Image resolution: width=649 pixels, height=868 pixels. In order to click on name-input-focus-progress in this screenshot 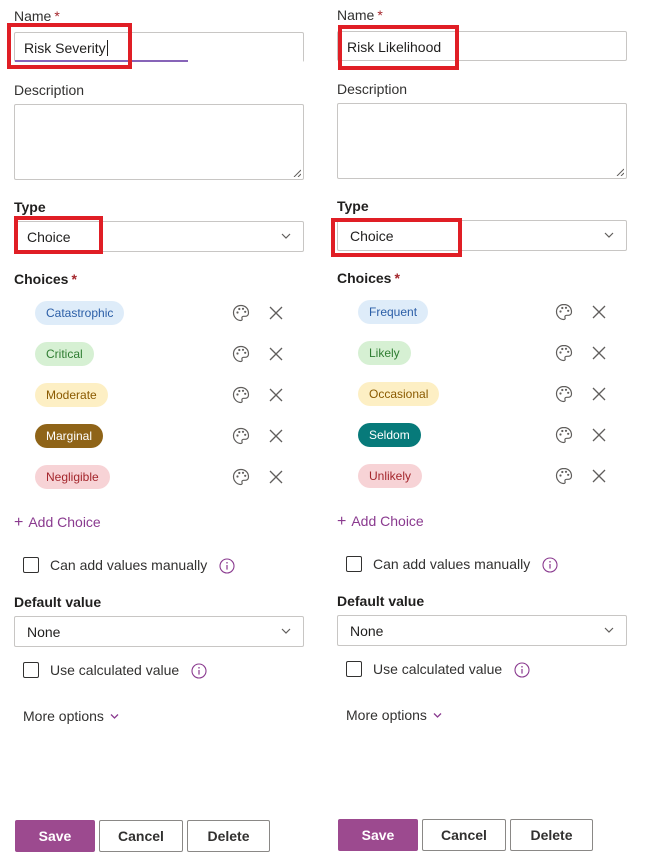, I will do `click(101, 61)`.